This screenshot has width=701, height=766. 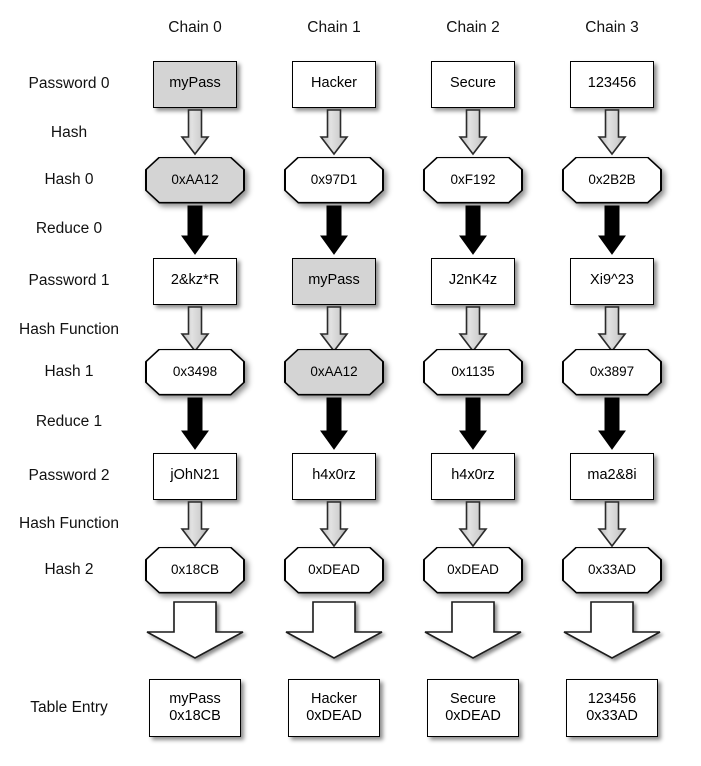 I want to click on hash-2-node-chain-0-border: 0x18CB, so click(x=195, y=570).